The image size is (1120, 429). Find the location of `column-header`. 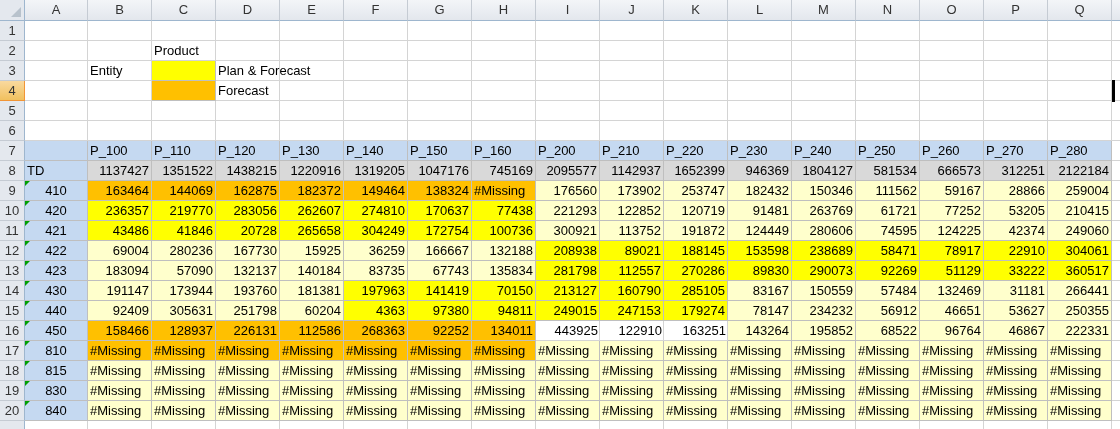

column-header is located at coordinates (1116, 10).